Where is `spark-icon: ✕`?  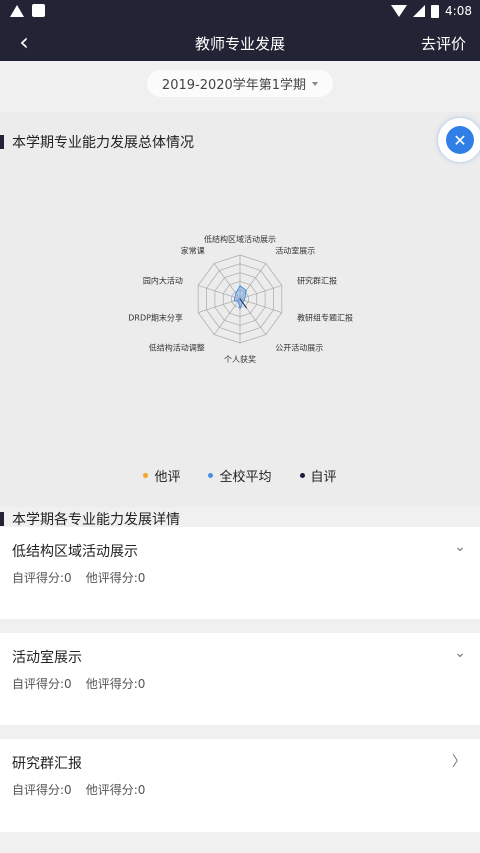
spark-icon: ✕ is located at coordinates (460, 140).